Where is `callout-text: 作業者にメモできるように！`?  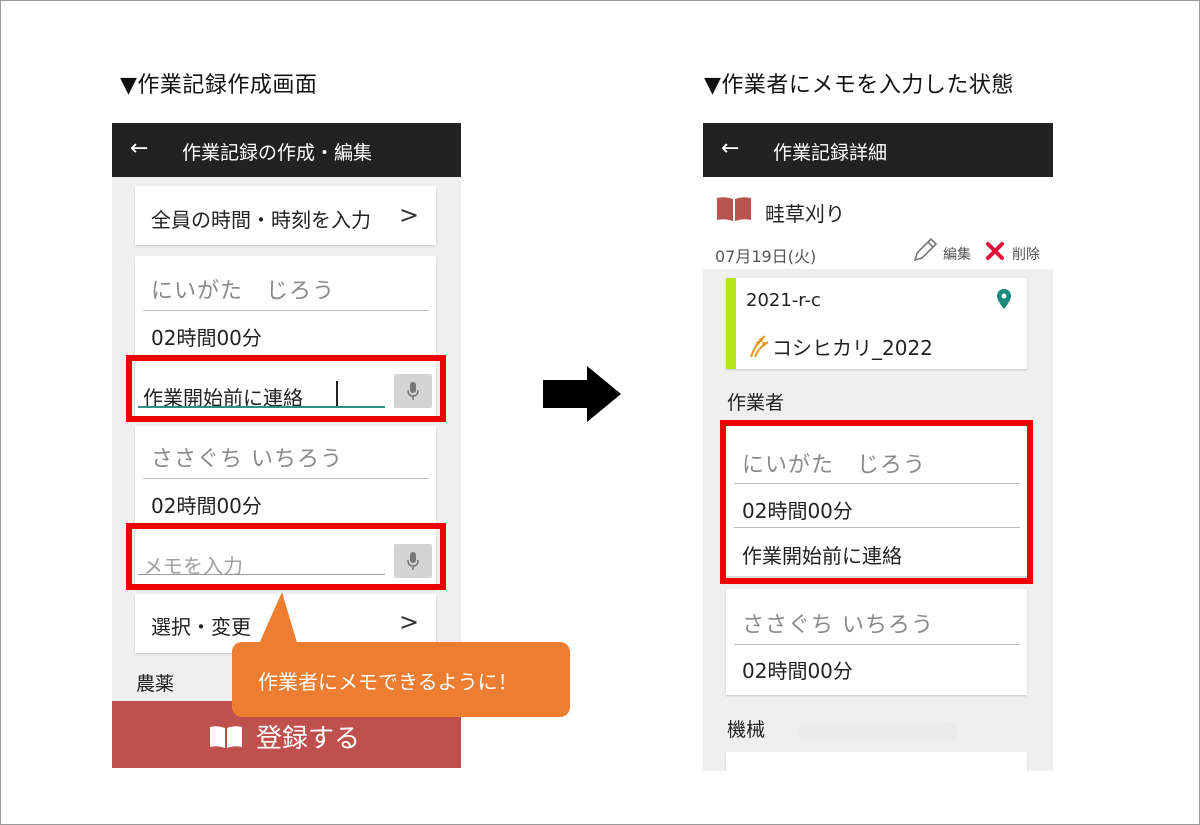
callout-text: 作業者にメモできるように！ is located at coordinates (388, 682).